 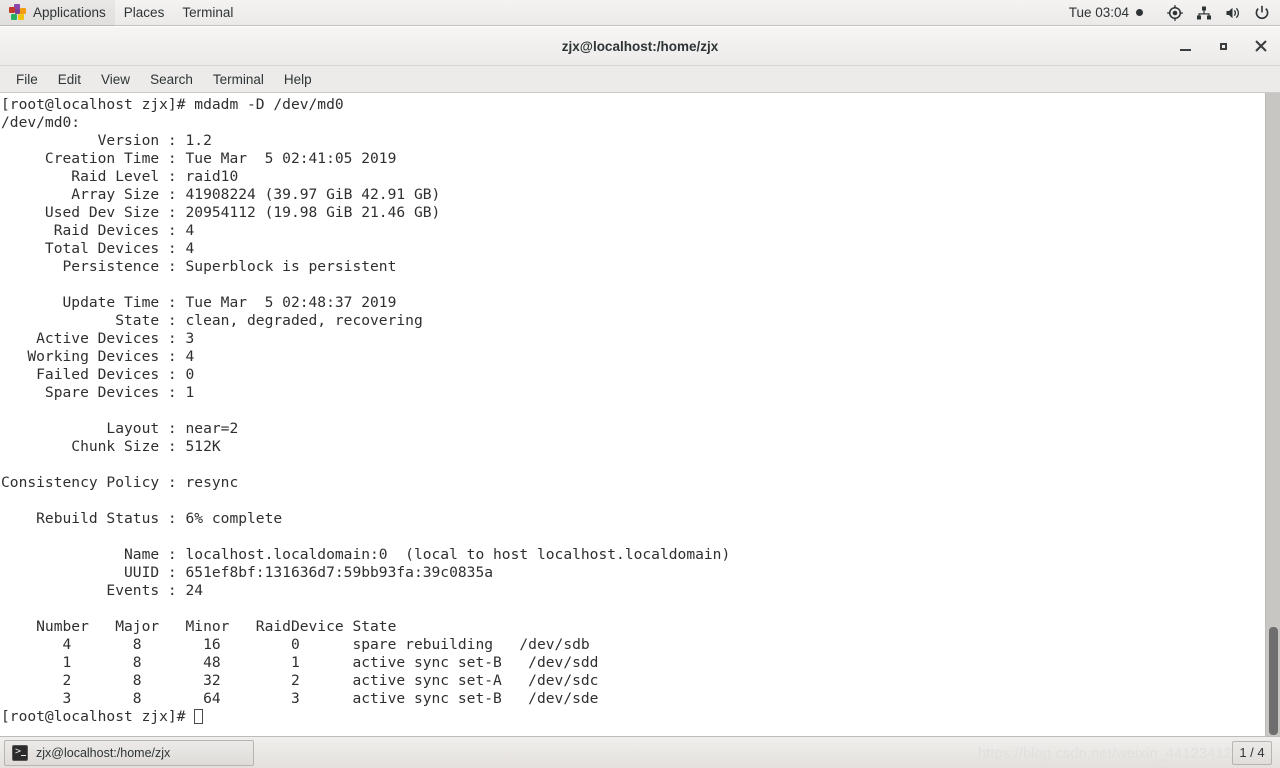 What do you see at coordinates (98, 356) in the screenshot?
I see `terminal-line: Working Devices : 4` at bounding box center [98, 356].